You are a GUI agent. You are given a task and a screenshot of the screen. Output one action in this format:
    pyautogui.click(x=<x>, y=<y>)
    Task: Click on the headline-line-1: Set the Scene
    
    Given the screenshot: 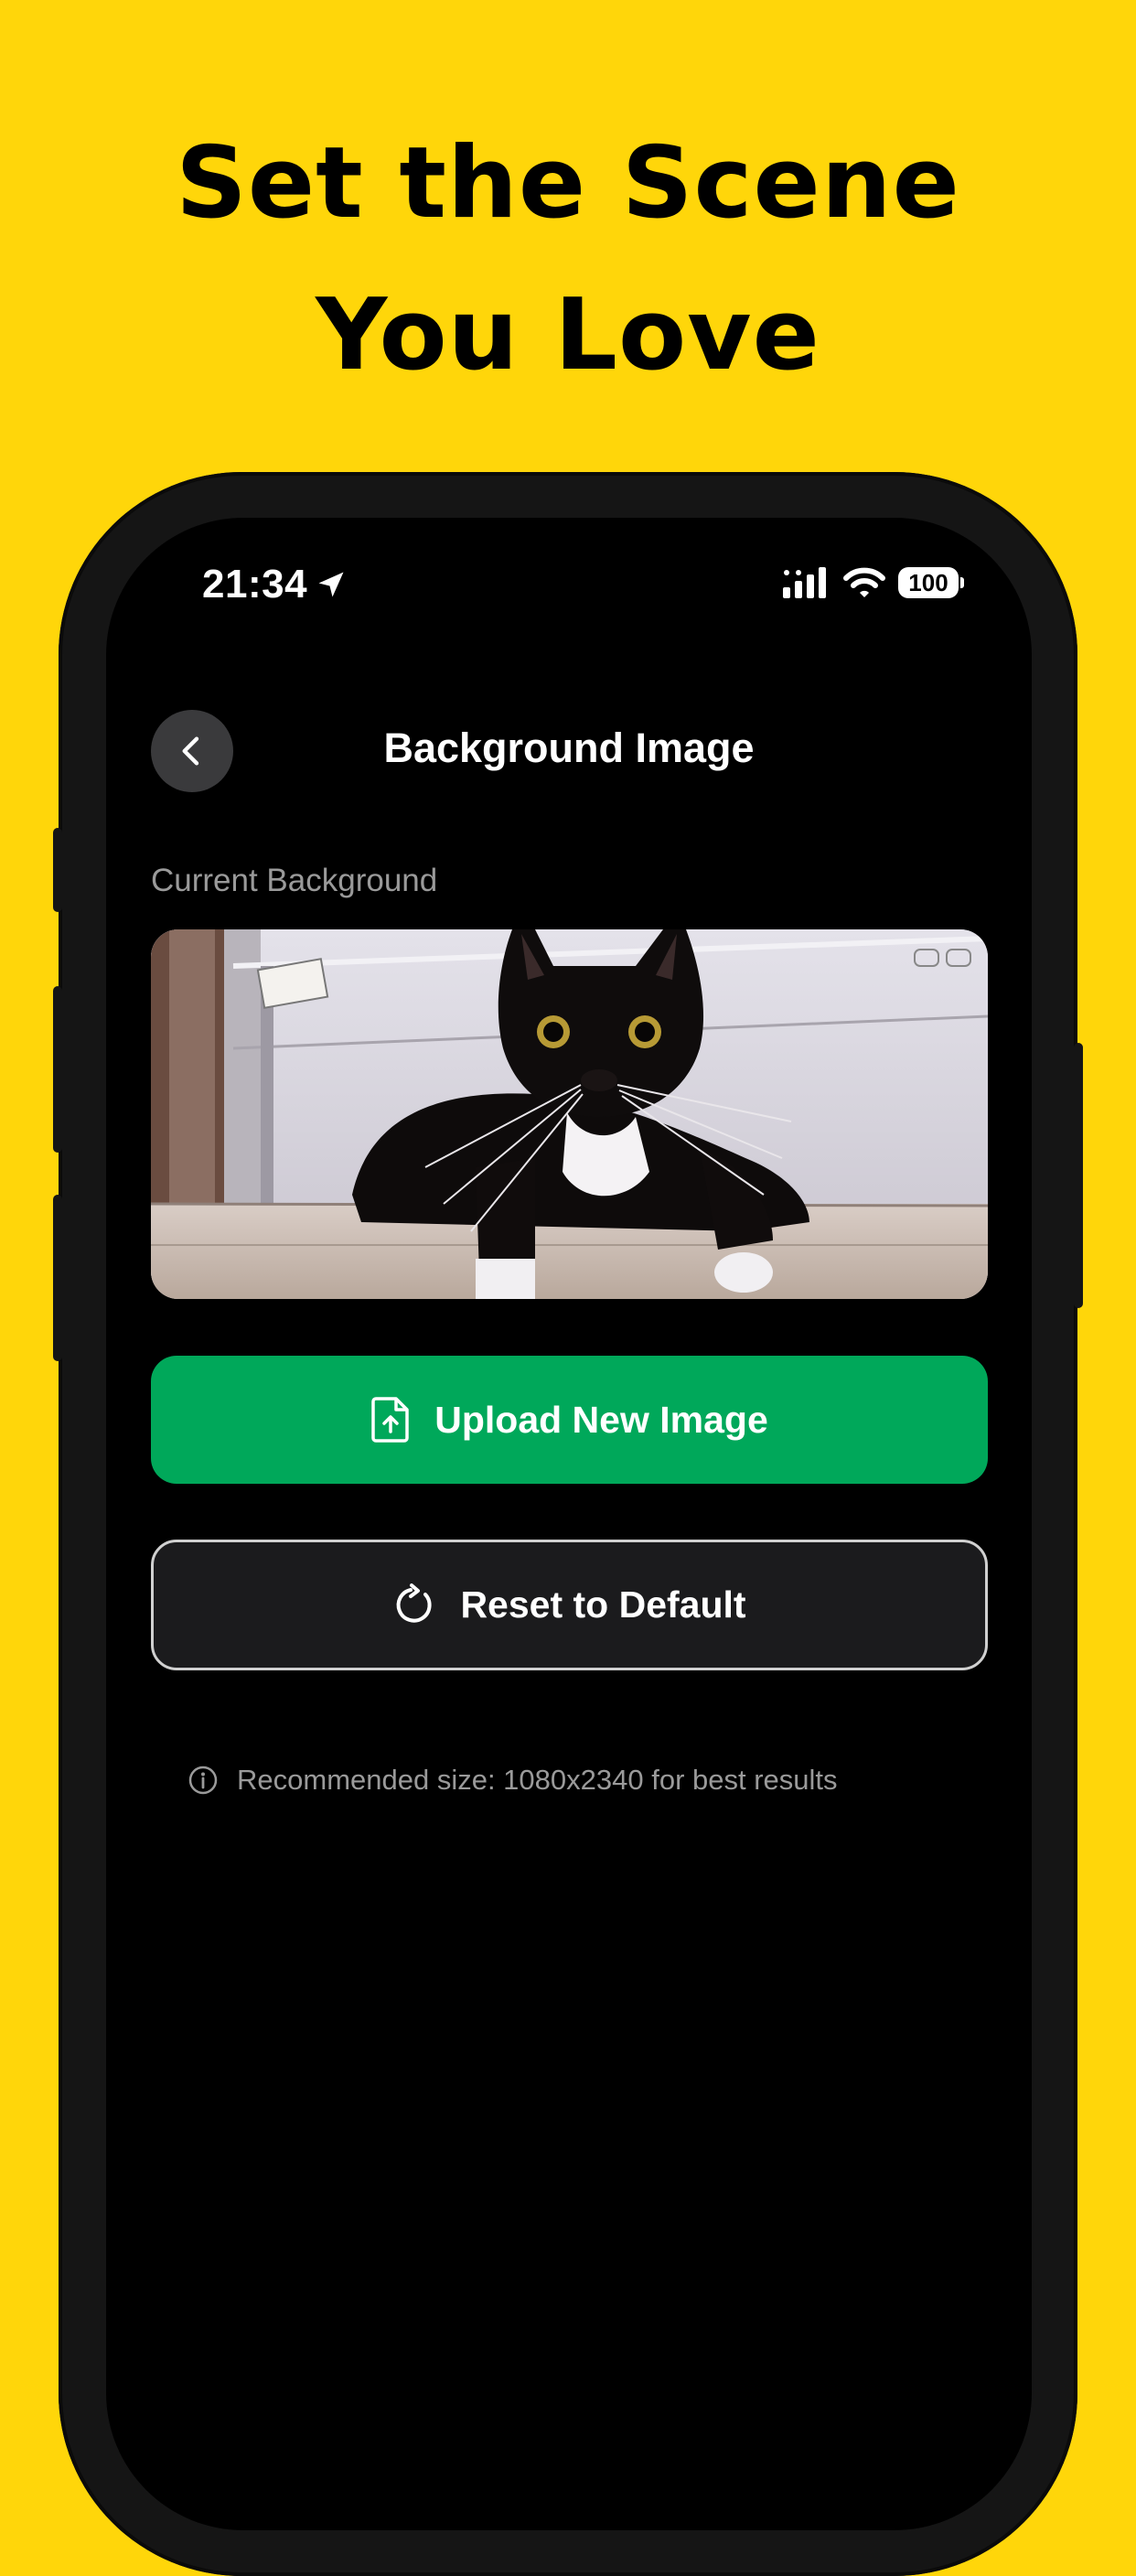 What is the action you would take?
    pyautogui.click(x=568, y=184)
    